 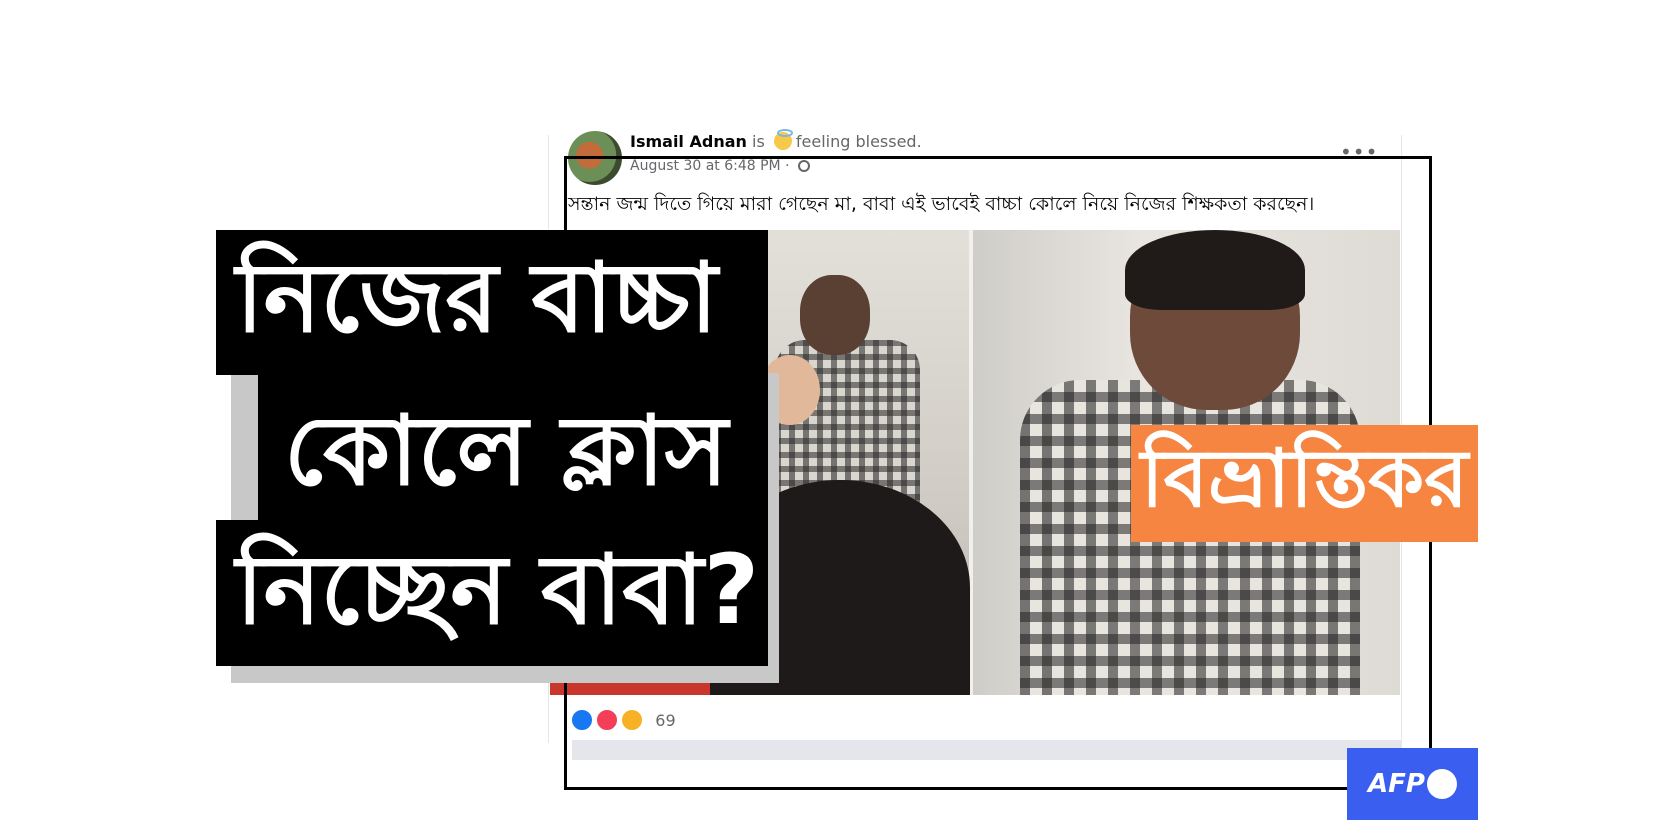 I want to click on headline-line-1: নিজের বাচ্চা, so click(x=477, y=298).